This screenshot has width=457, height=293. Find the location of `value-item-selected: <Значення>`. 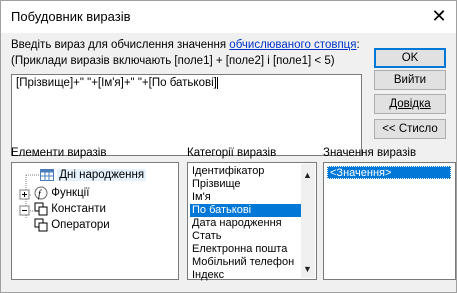

value-item-selected: <Значення> is located at coordinates (389, 172).